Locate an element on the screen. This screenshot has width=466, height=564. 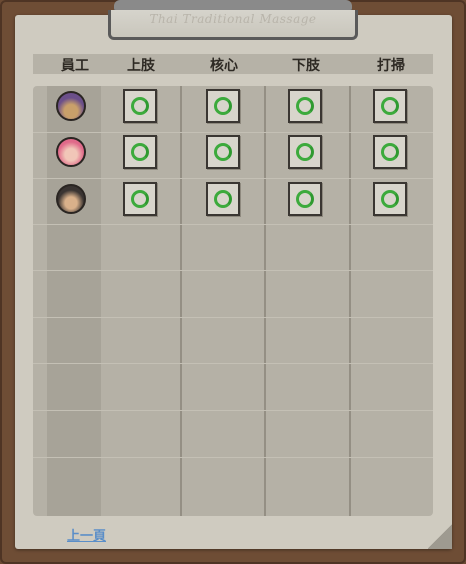
header-lower: 下肢 is located at coordinates (306, 66).